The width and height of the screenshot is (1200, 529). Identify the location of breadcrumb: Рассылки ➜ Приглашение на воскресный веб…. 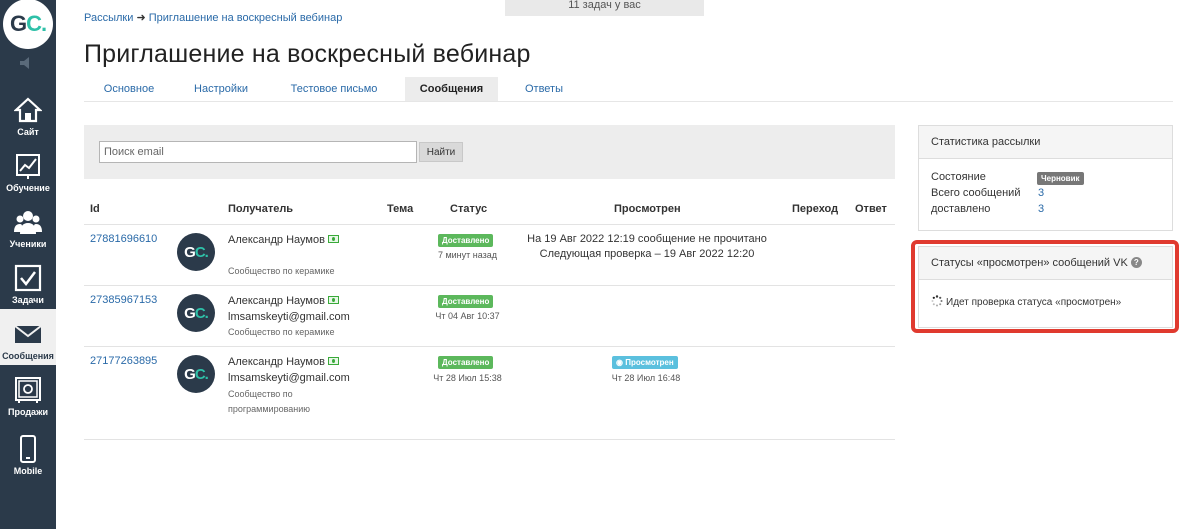
(213, 17).